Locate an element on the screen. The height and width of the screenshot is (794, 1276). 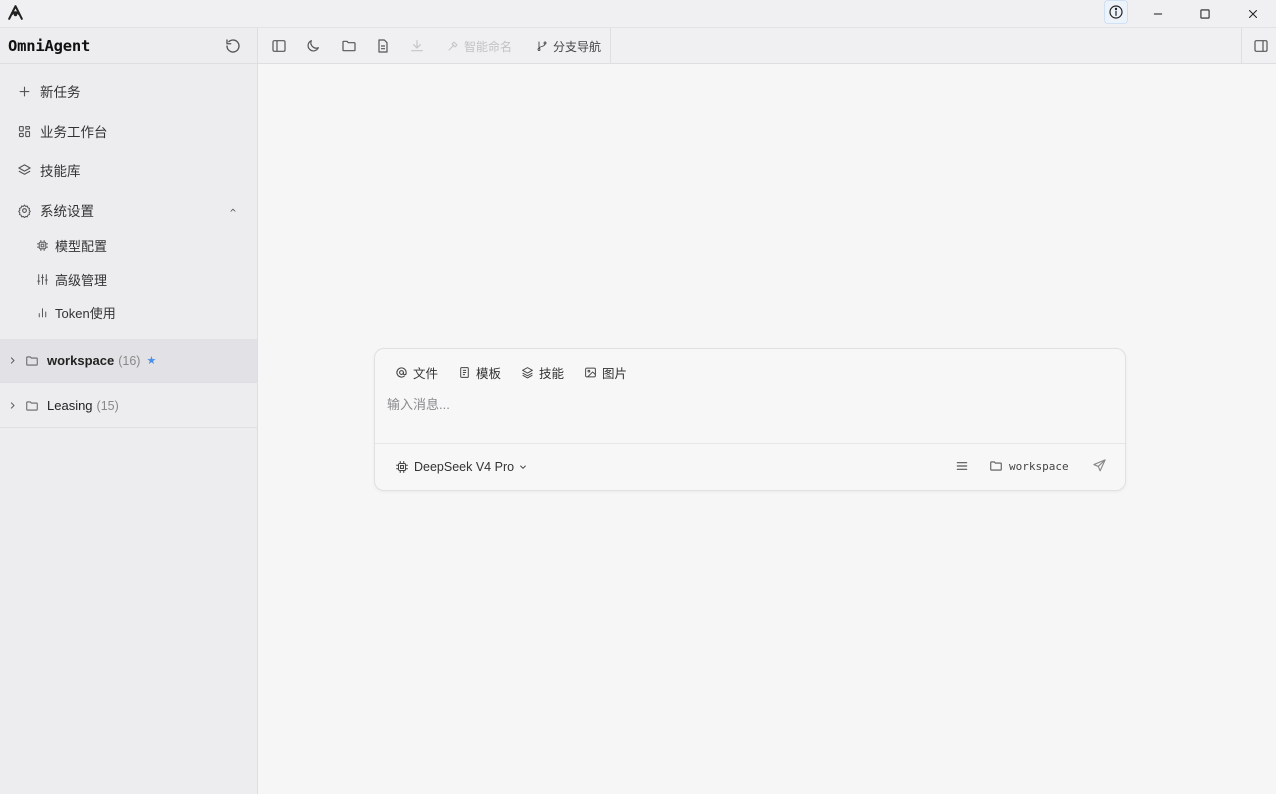
info-button is located at coordinates (1116, 12).